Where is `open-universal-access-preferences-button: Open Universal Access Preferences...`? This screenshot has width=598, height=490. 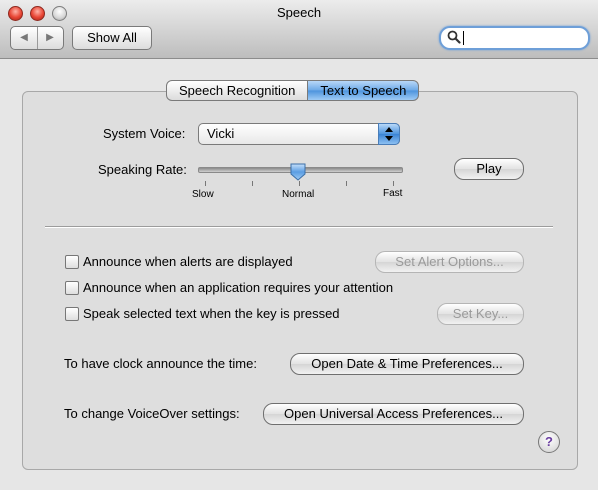
open-universal-access-preferences-button: Open Universal Access Preferences... is located at coordinates (393, 414).